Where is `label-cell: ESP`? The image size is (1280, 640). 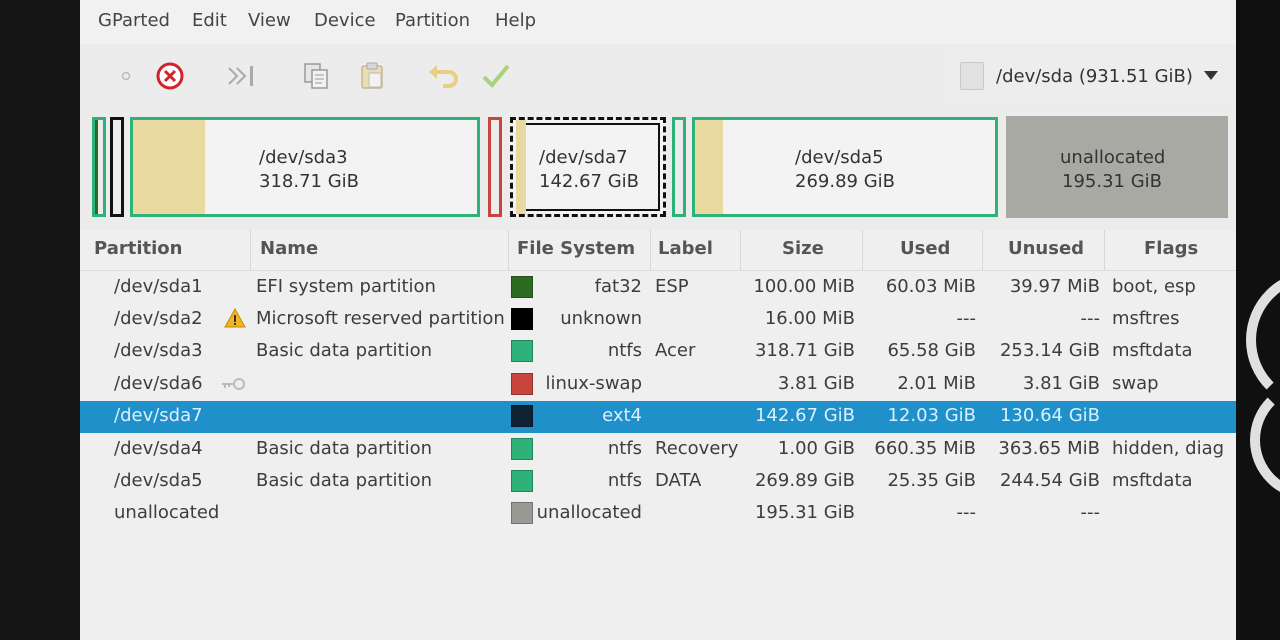 label-cell: ESP is located at coordinates (672, 286).